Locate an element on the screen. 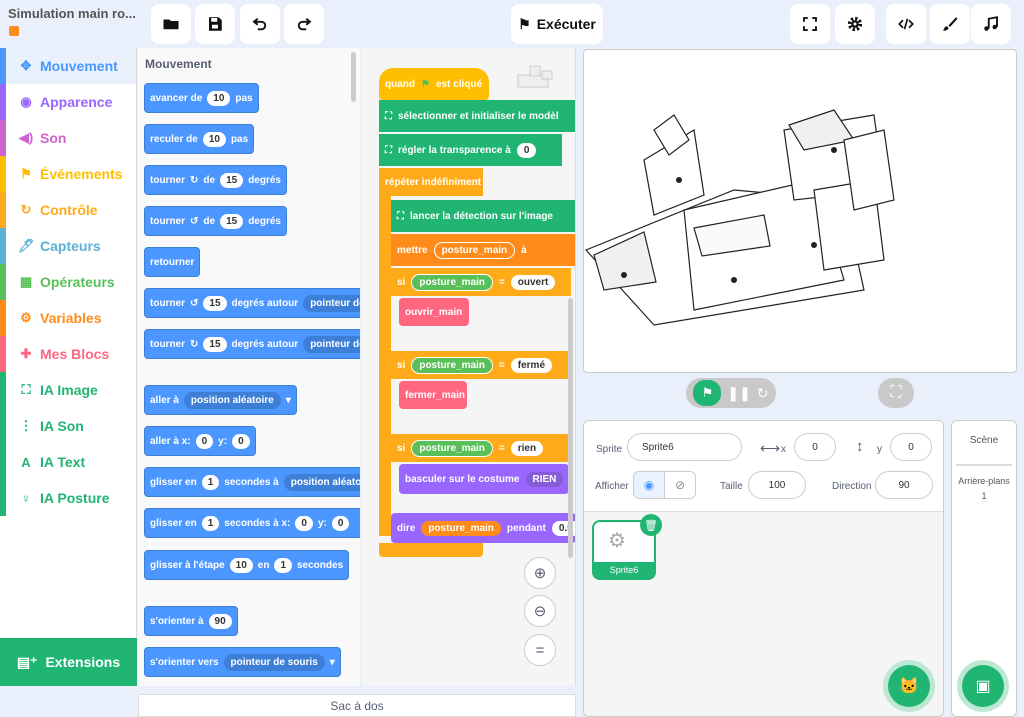 The width and height of the screenshot is (1024, 717). category-ia-son: ⋮ IA Son is located at coordinates (68, 426).